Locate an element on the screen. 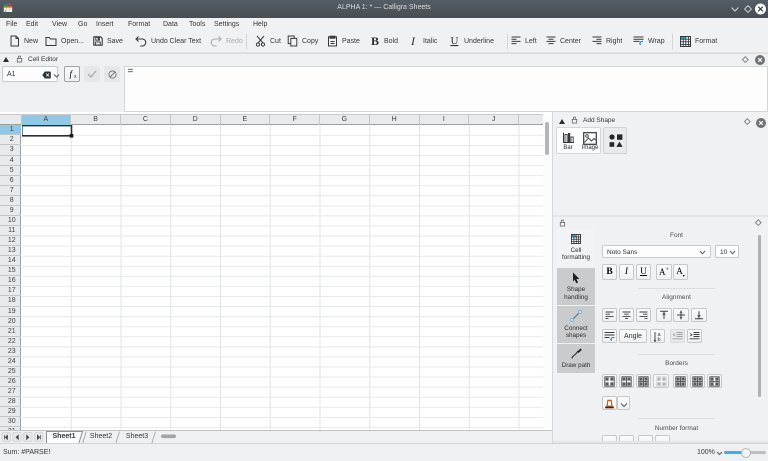 This screenshot has width=768, height=461. svg-text: B is located at coordinates (375, 41).